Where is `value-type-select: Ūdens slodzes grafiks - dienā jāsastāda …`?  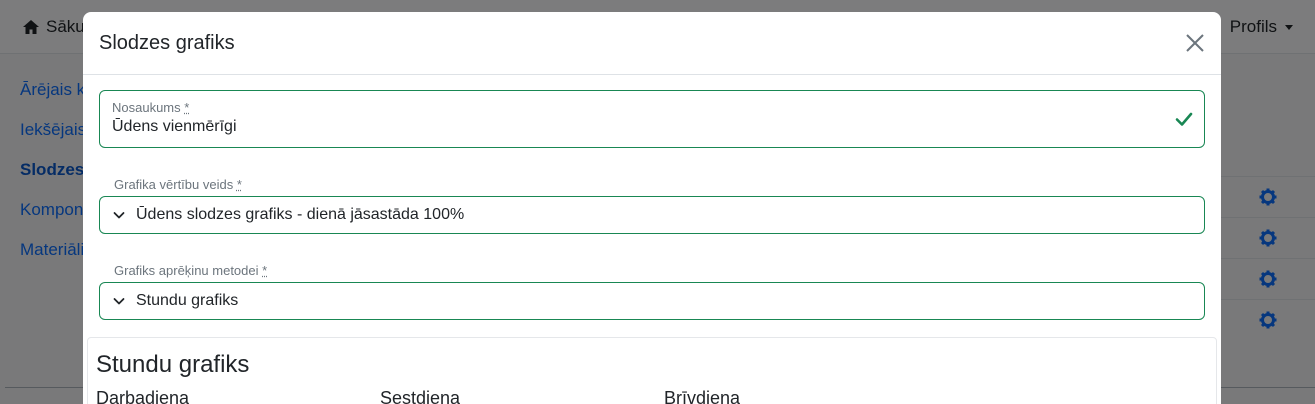 value-type-select: Ūdens slodzes grafiks - dienā jāsastāda … is located at coordinates (652, 215).